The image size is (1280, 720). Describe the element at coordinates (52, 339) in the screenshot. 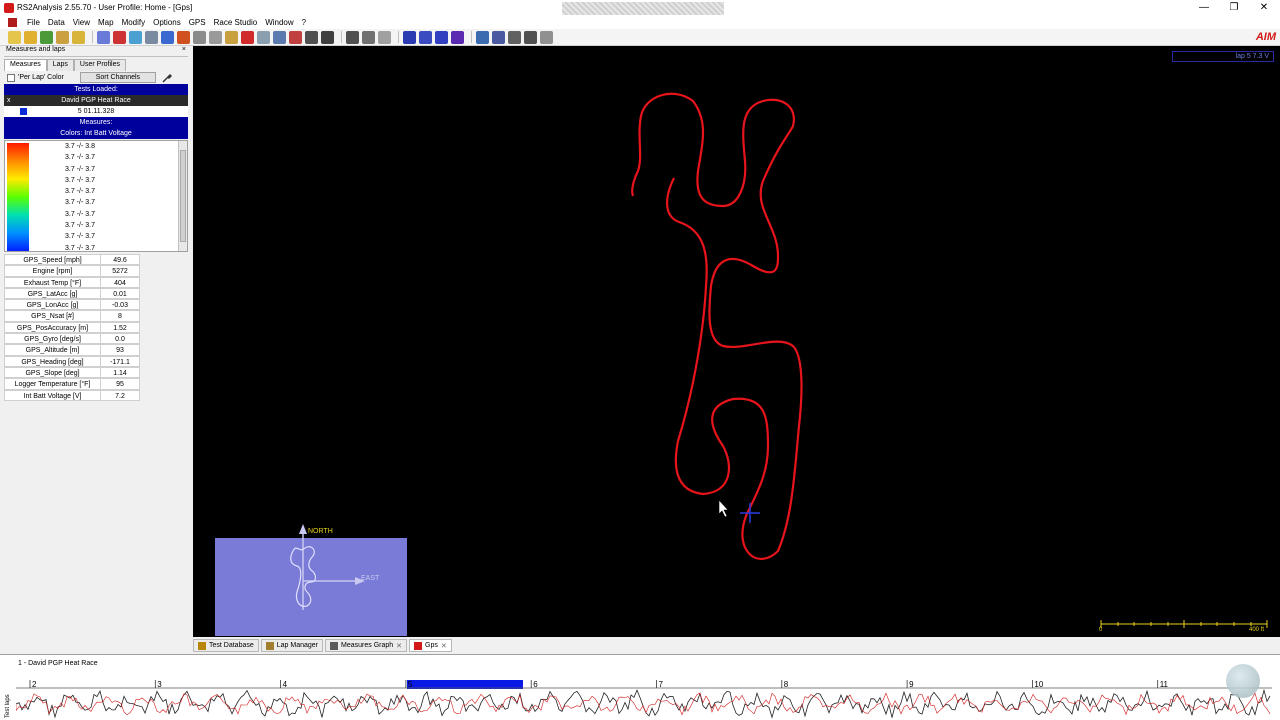

I see `measure-name: GPS_Gyro [deg/s]` at that location.